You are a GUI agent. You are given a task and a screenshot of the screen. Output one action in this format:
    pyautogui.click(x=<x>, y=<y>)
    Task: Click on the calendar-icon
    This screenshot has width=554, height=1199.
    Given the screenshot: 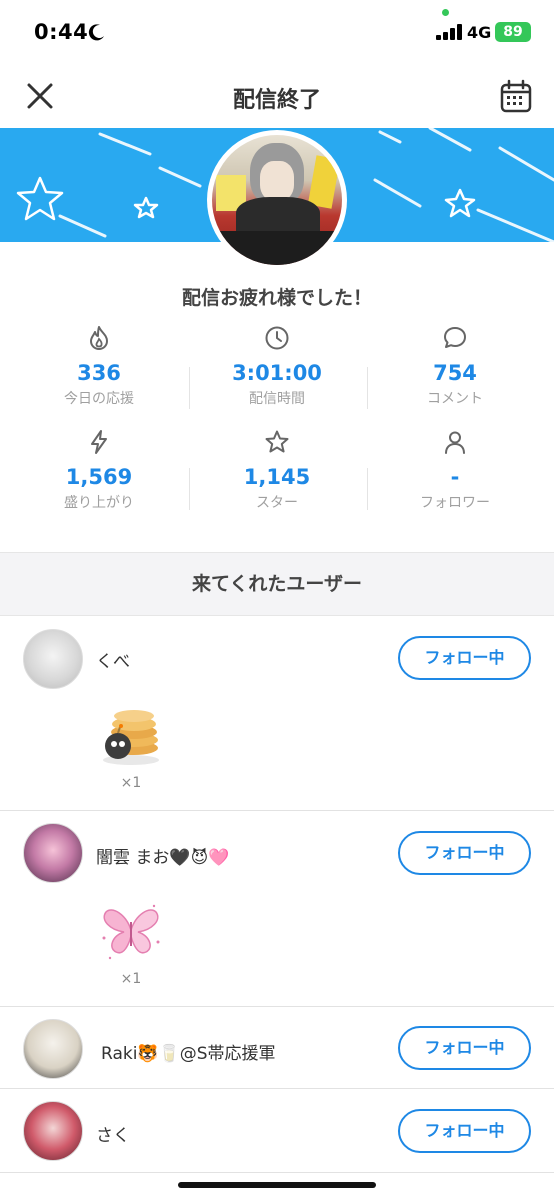 What is the action you would take?
    pyautogui.click(x=516, y=96)
    